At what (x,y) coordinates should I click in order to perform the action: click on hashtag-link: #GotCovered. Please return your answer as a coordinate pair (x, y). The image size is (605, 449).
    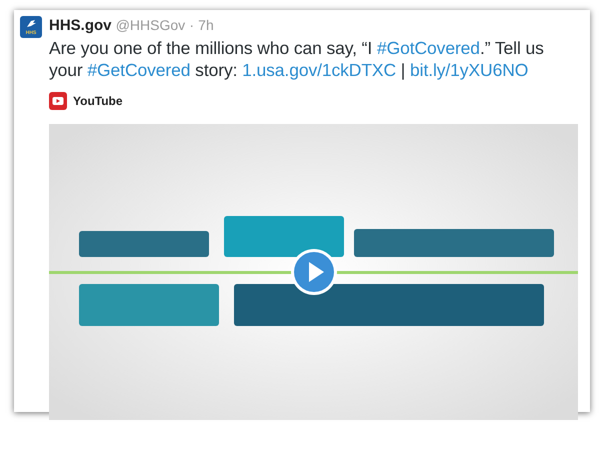
    Looking at the image, I should click on (428, 48).